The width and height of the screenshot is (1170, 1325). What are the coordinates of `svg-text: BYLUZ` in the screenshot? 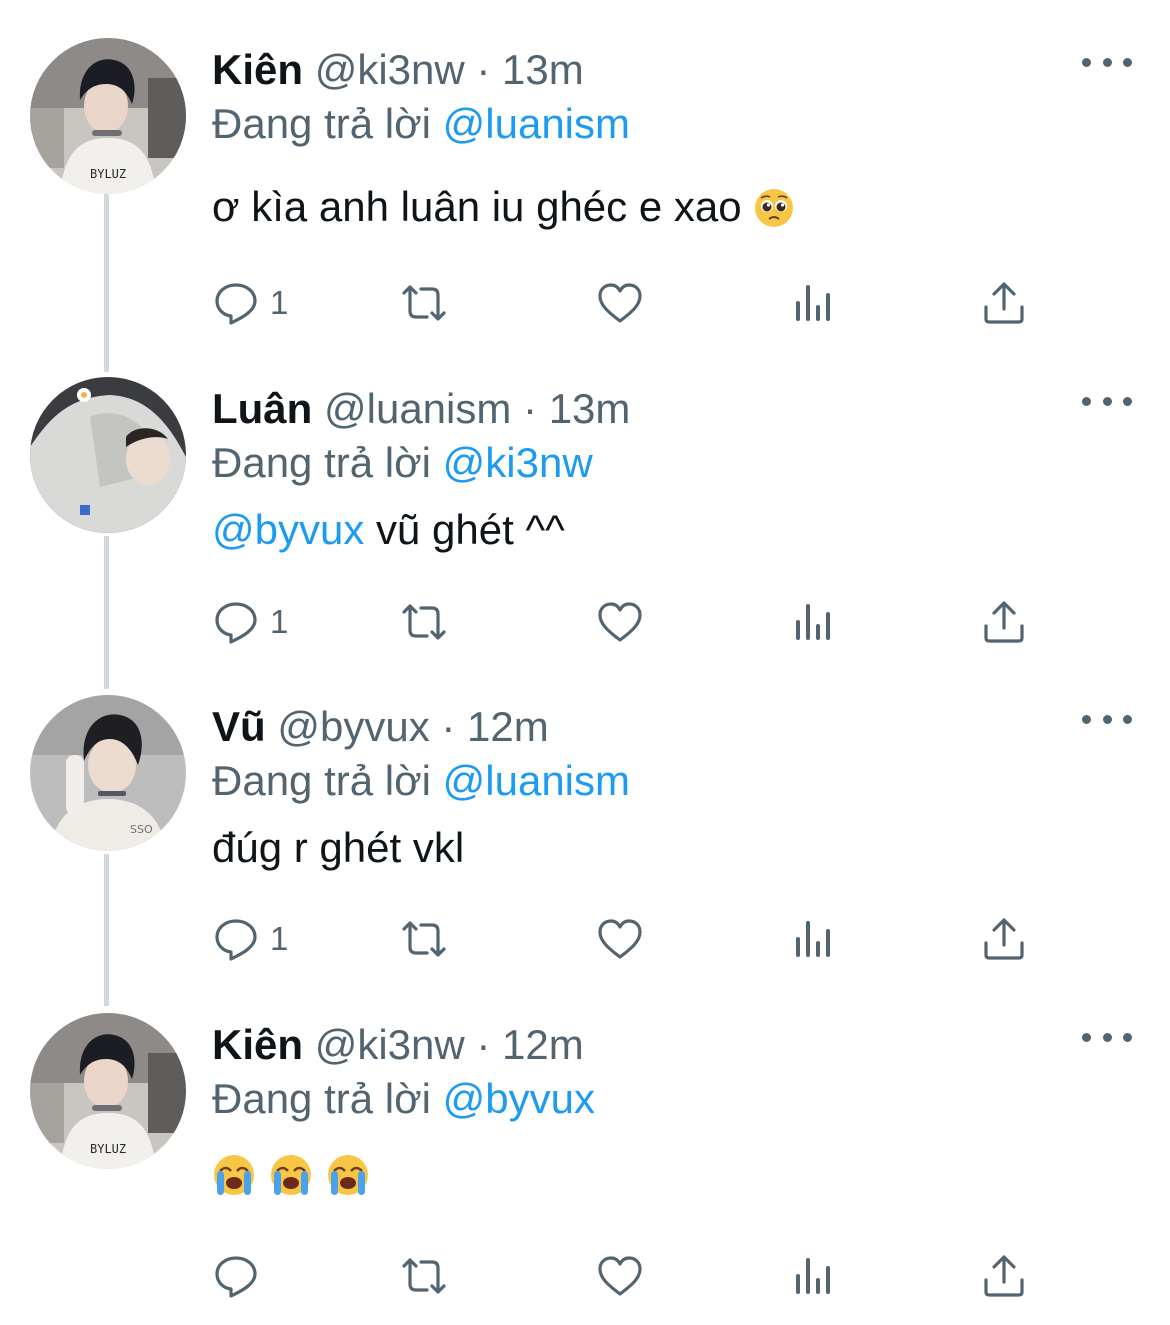 It's located at (108, 1149).